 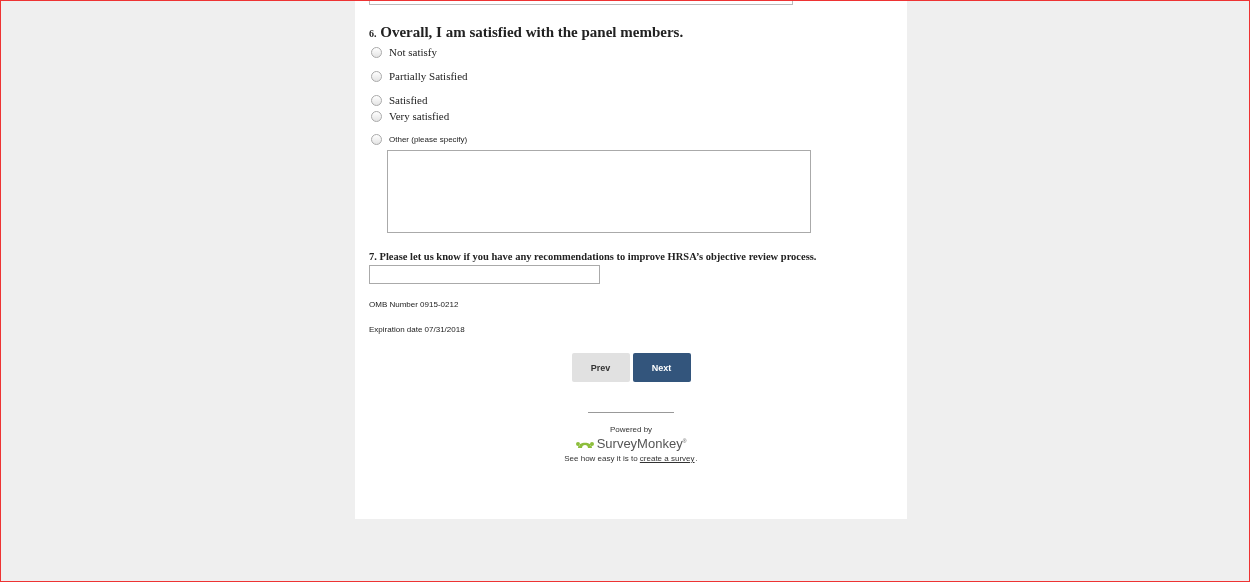 I want to click on prev-button: Prev, so click(x=600, y=367).